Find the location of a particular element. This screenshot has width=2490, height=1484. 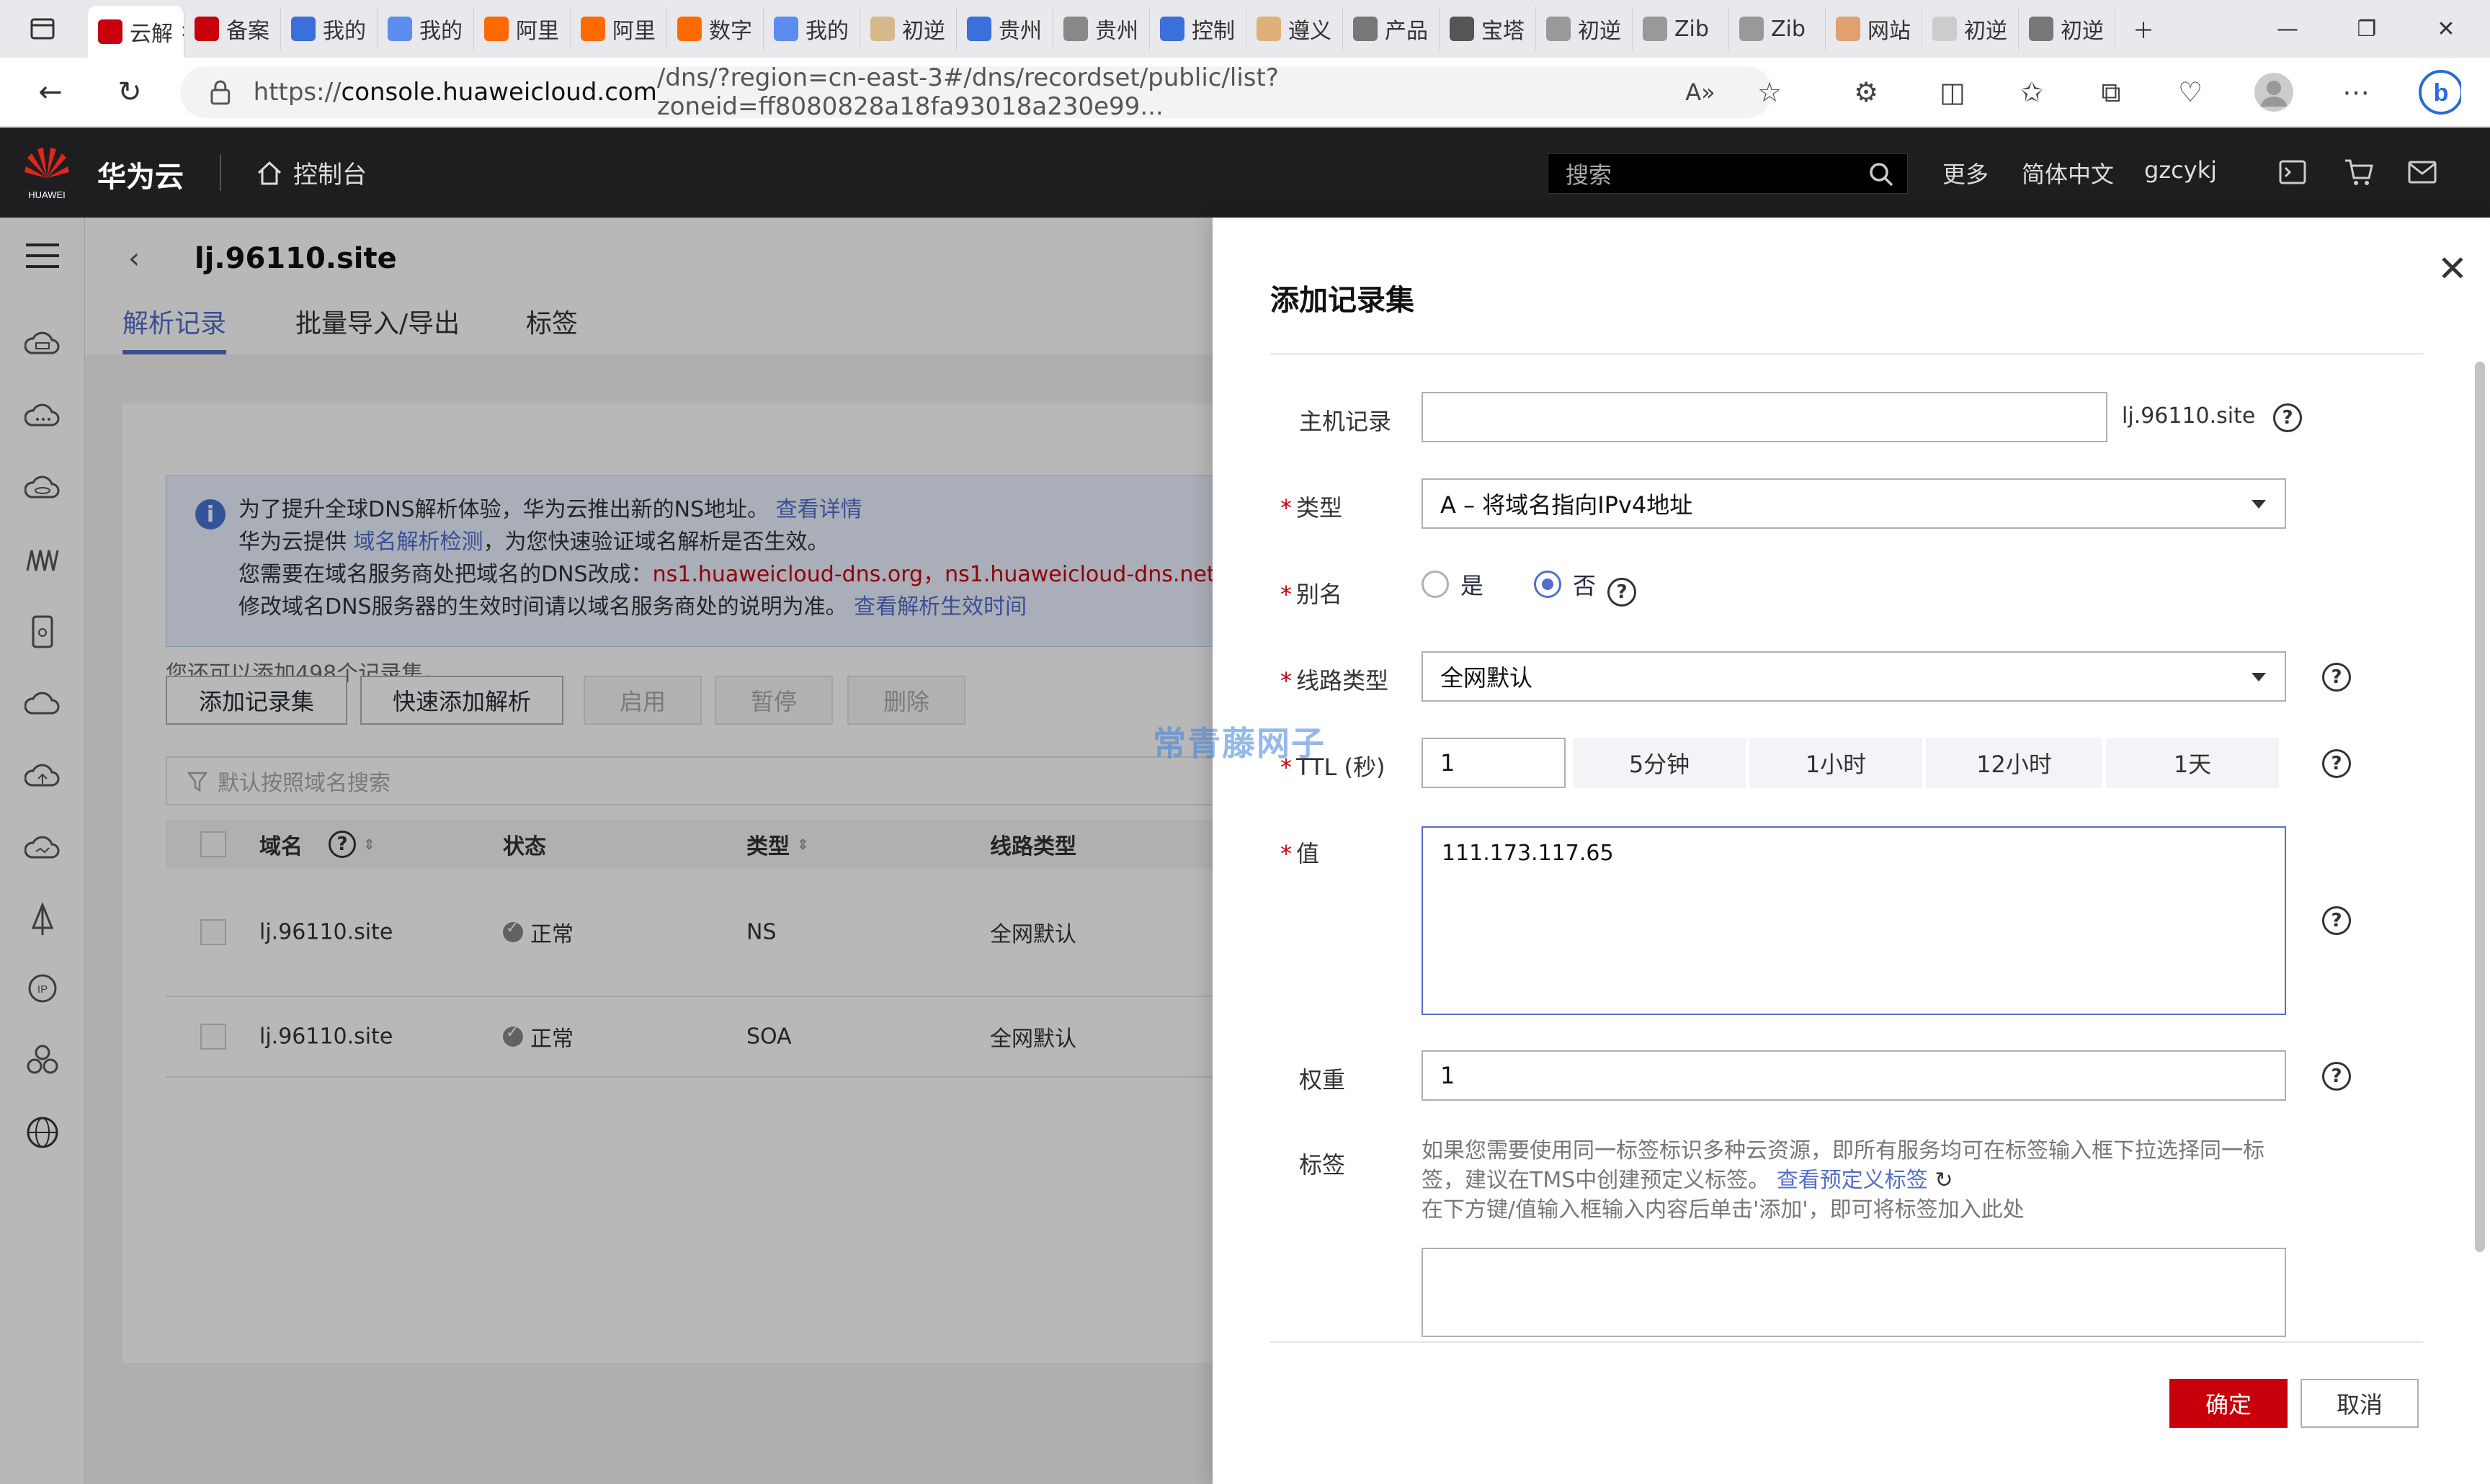

drawer-divider is located at coordinates (1847, 353).